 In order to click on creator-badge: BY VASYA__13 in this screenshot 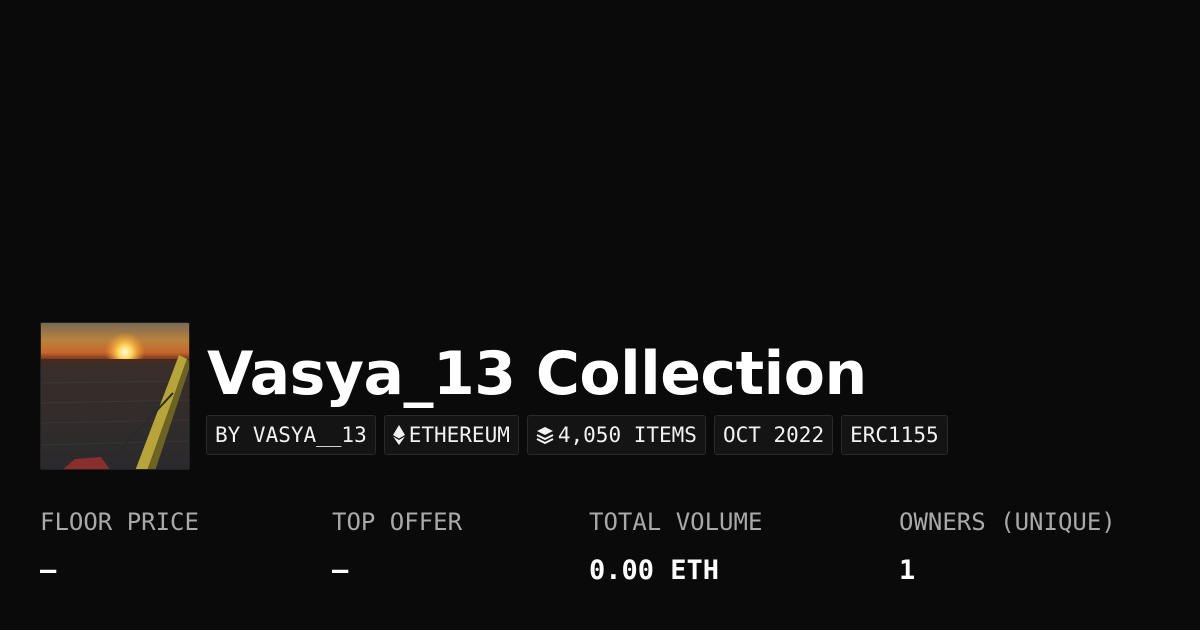, I will do `click(291, 435)`.